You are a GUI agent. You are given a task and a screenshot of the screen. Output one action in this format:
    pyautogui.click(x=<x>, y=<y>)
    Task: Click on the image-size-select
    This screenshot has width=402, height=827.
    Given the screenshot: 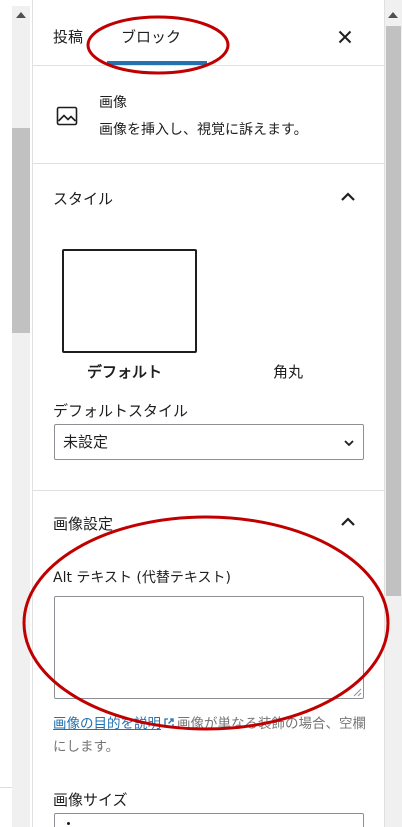 What is the action you would take?
    pyautogui.click(x=209, y=820)
    